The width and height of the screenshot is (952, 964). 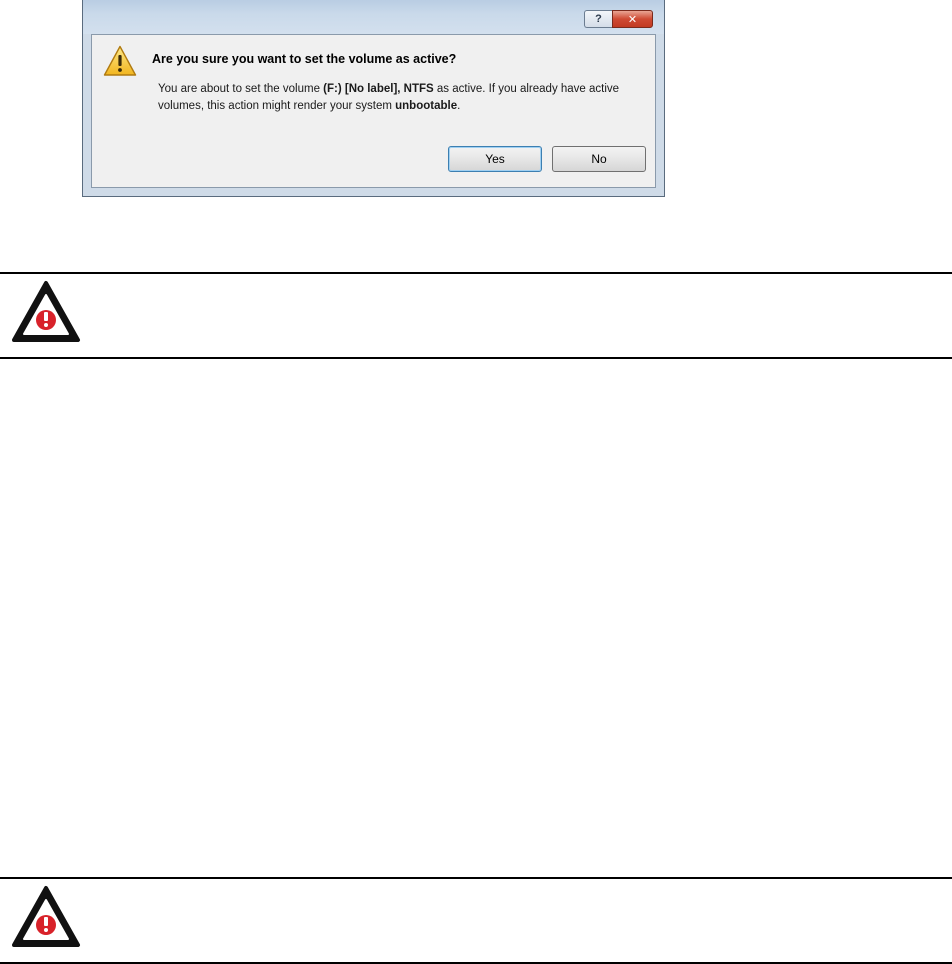 I want to click on help-icon: ?, so click(x=598, y=19).